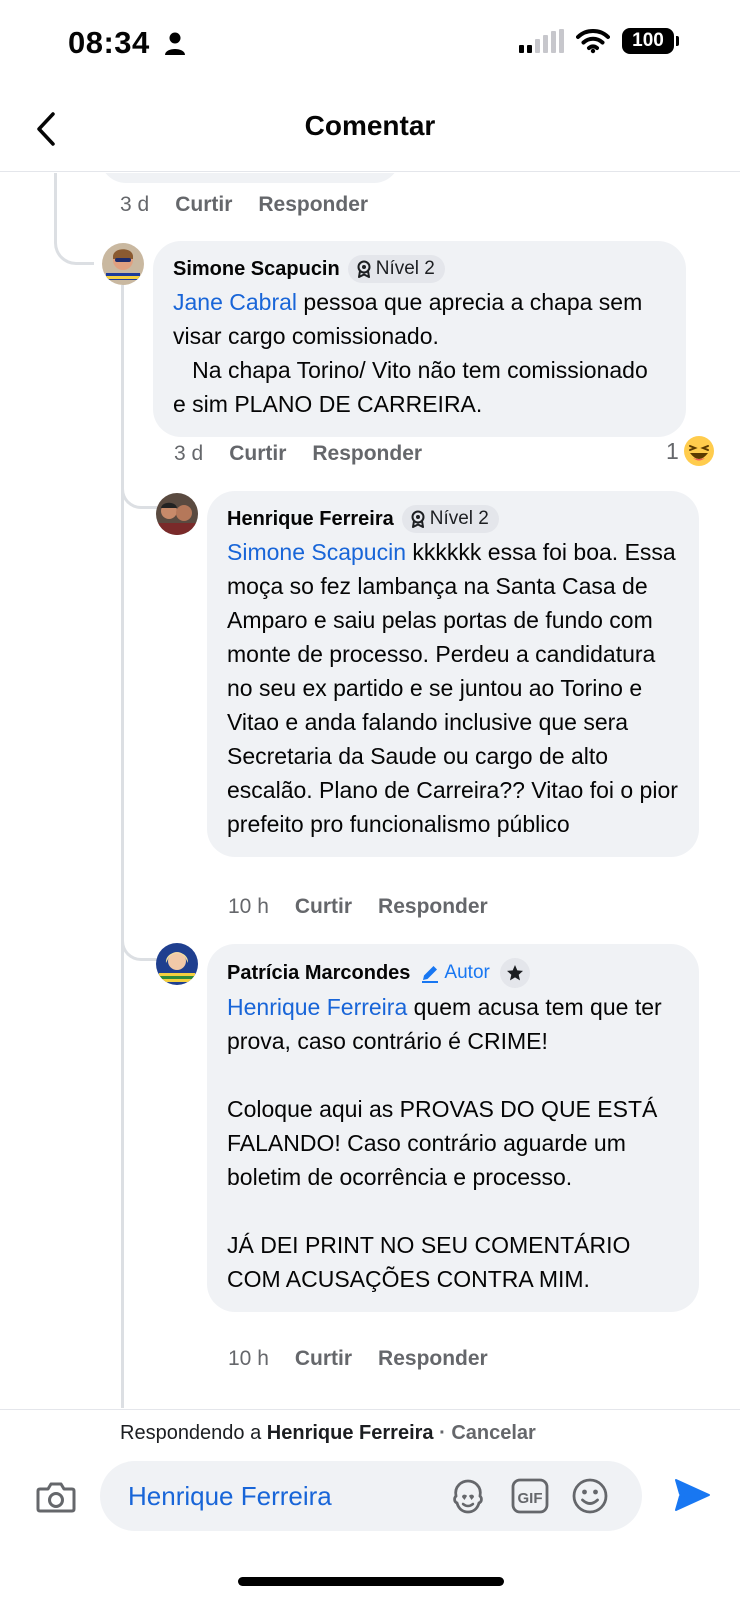  Describe the element at coordinates (250, 178) in the screenshot. I see `previous-comment-bubble` at that location.